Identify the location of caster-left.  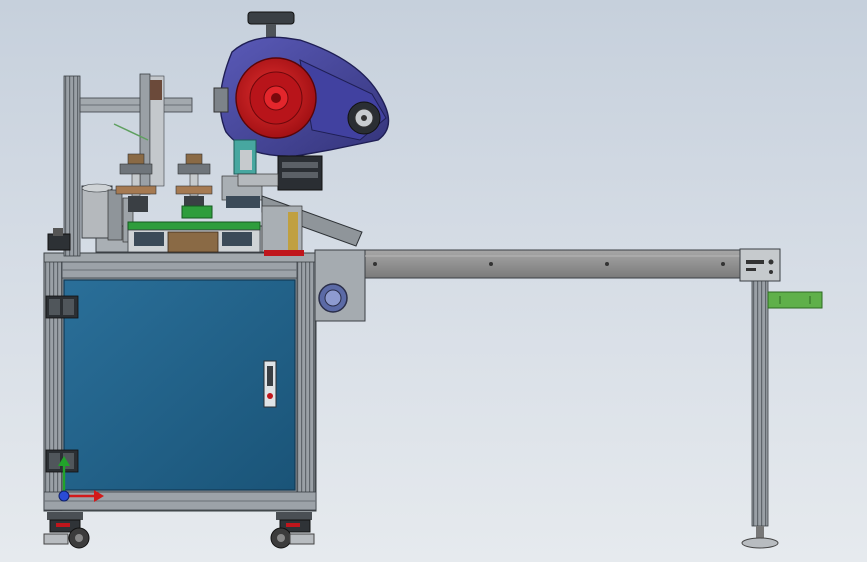
(66, 530).